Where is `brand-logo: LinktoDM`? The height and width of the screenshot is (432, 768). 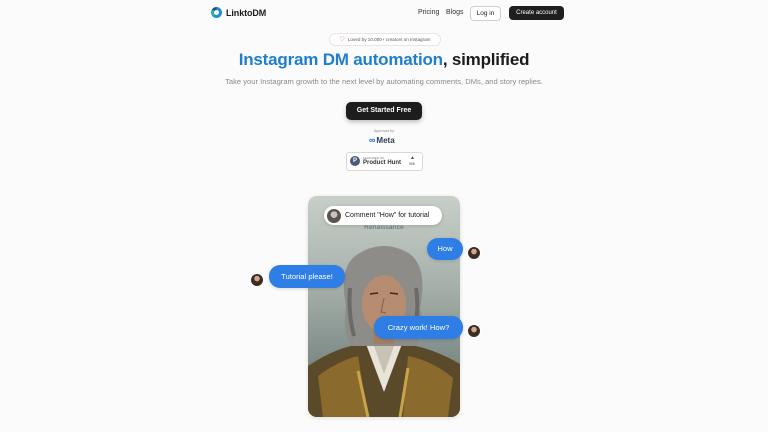 brand-logo: LinktoDM is located at coordinates (238, 12).